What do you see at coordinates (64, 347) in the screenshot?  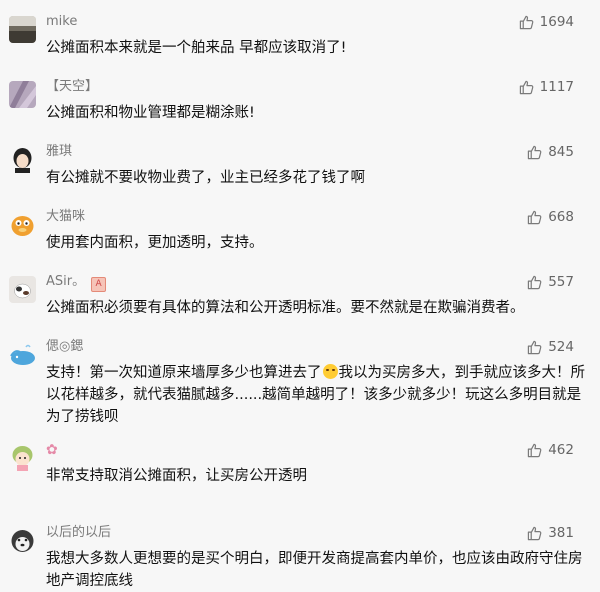 I see `username: 偲◎鍶` at bounding box center [64, 347].